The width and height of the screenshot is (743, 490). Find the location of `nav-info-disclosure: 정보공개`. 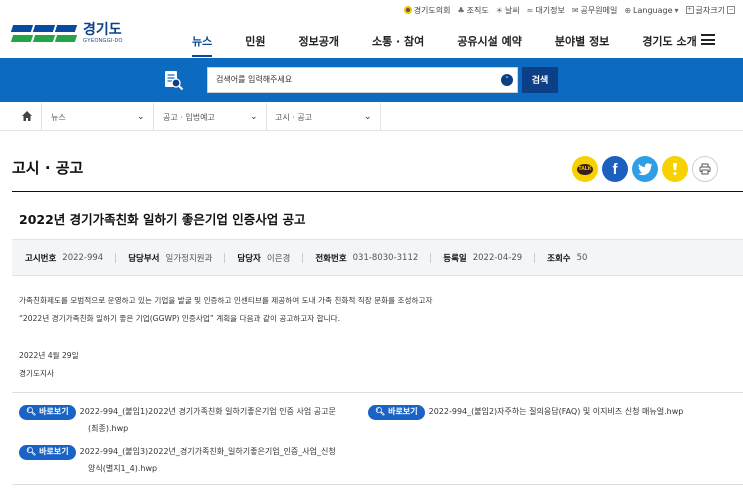

nav-info-disclosure: 정보공개 is located at coordinates (319, 41).